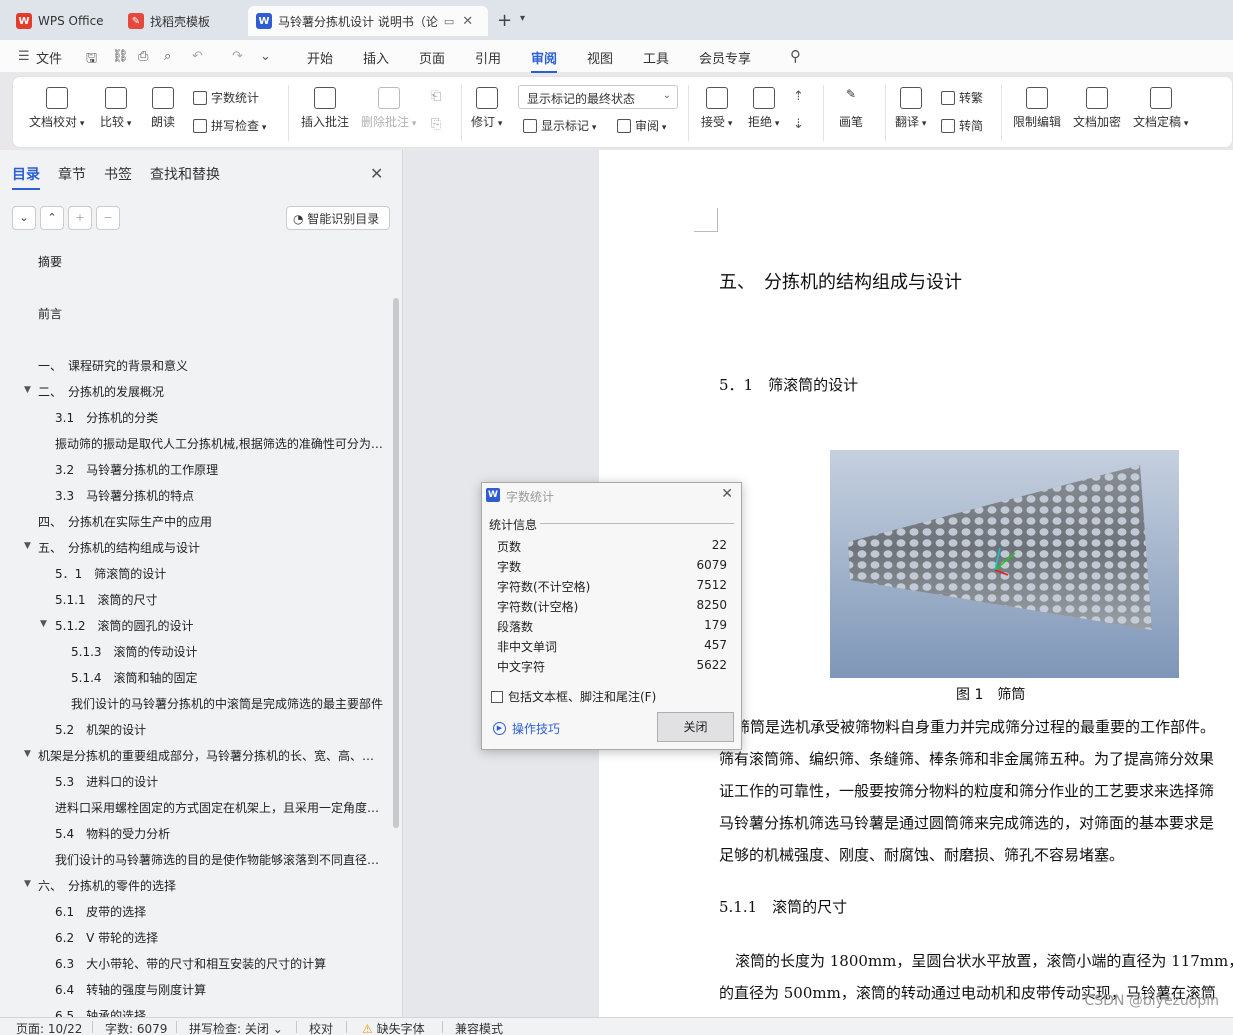  I want to click on next-change-icon: ⇣, so click(798, 124).